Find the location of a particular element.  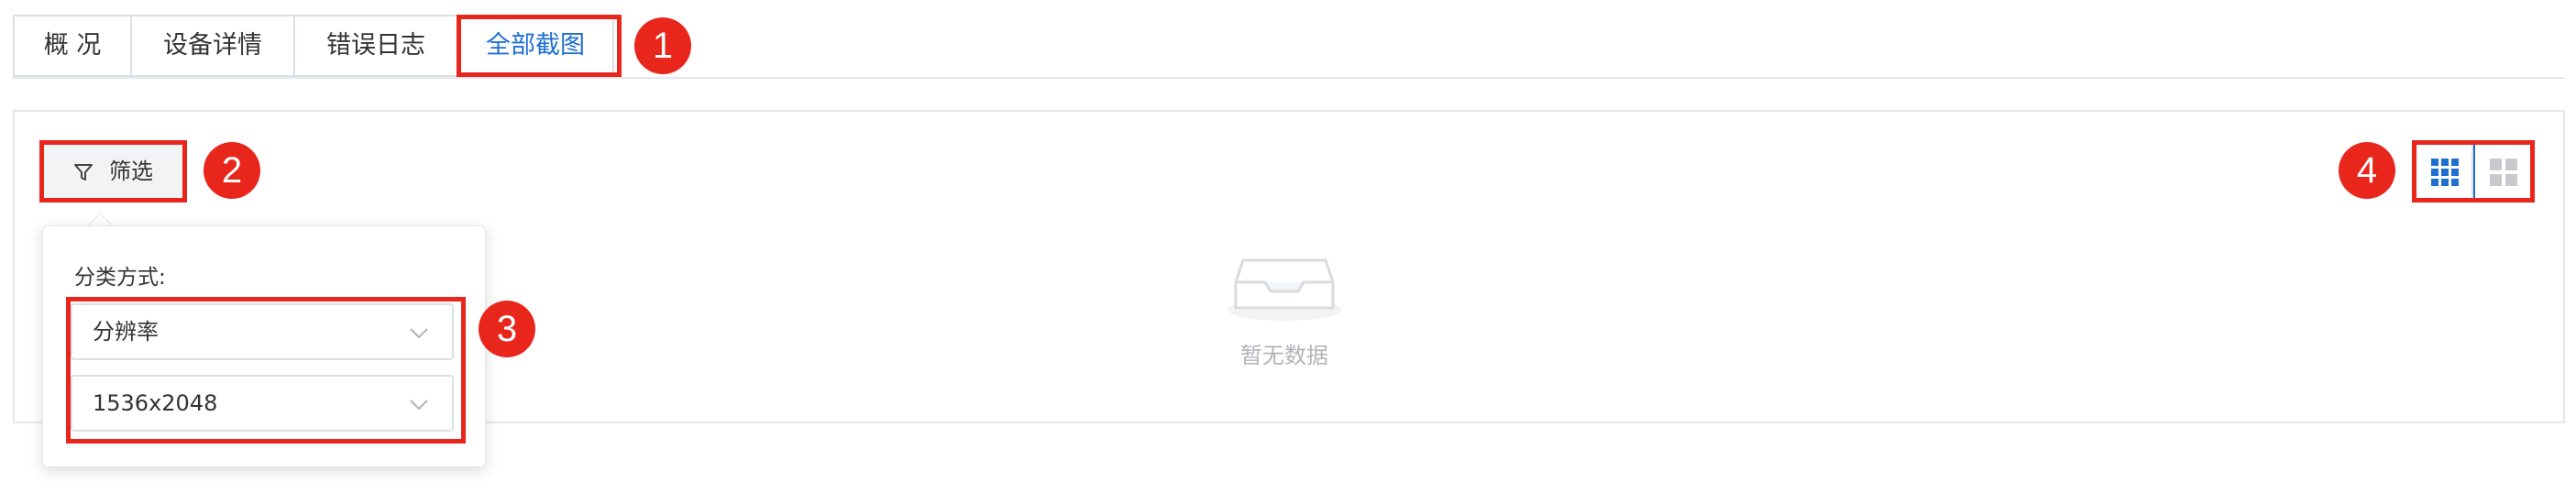

tab-divider is located at coordinates (1289, 78).